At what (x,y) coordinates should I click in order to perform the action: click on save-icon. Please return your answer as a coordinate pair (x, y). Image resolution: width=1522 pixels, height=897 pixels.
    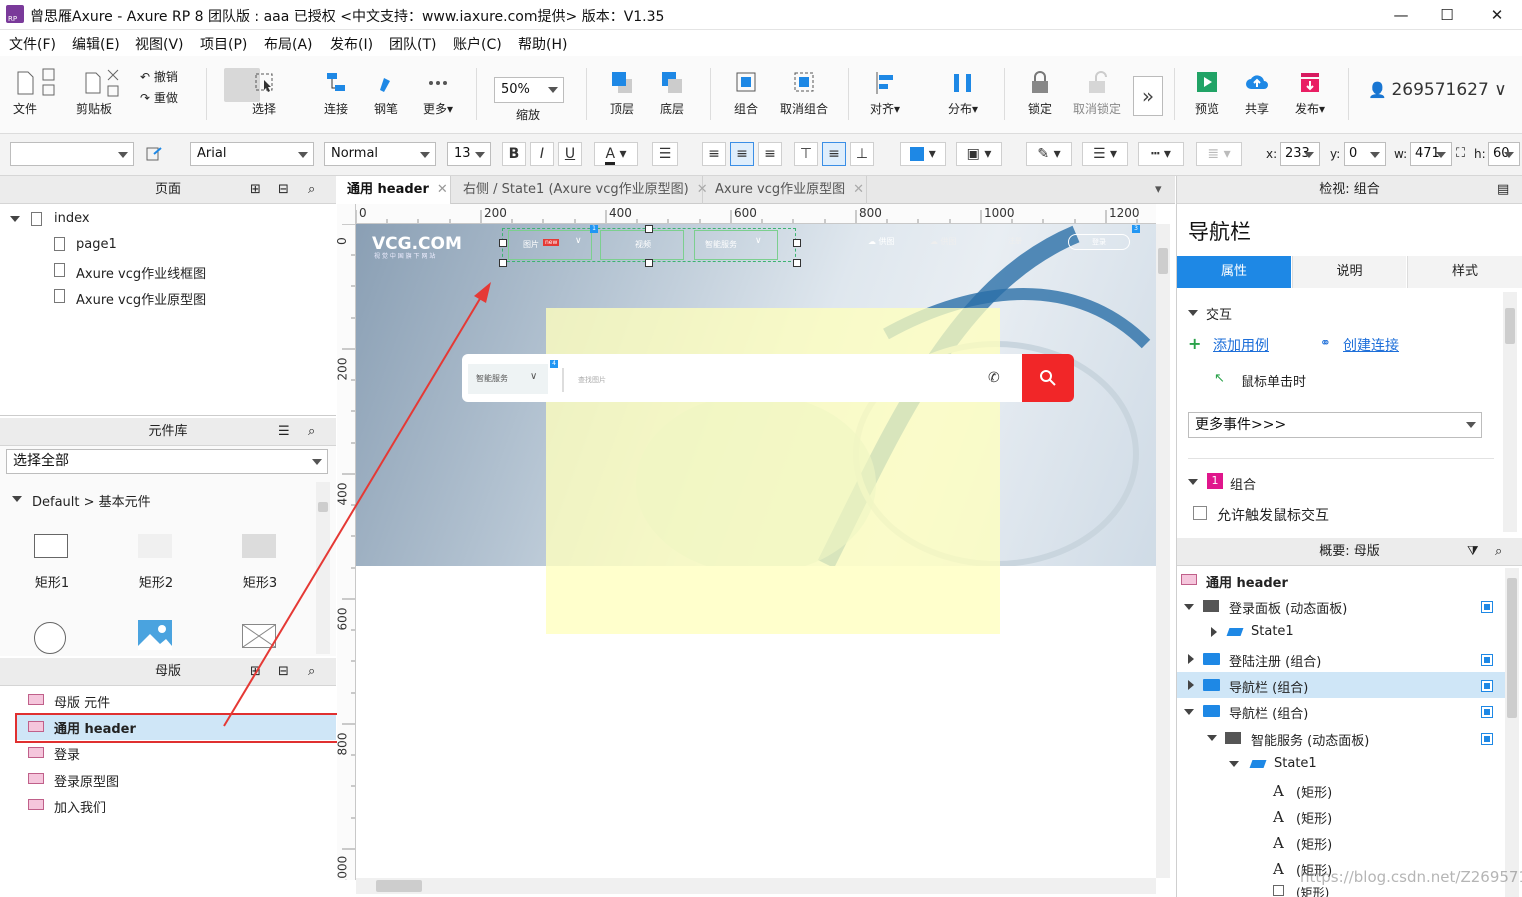
    Looking at the image, I should click on (49, 83).